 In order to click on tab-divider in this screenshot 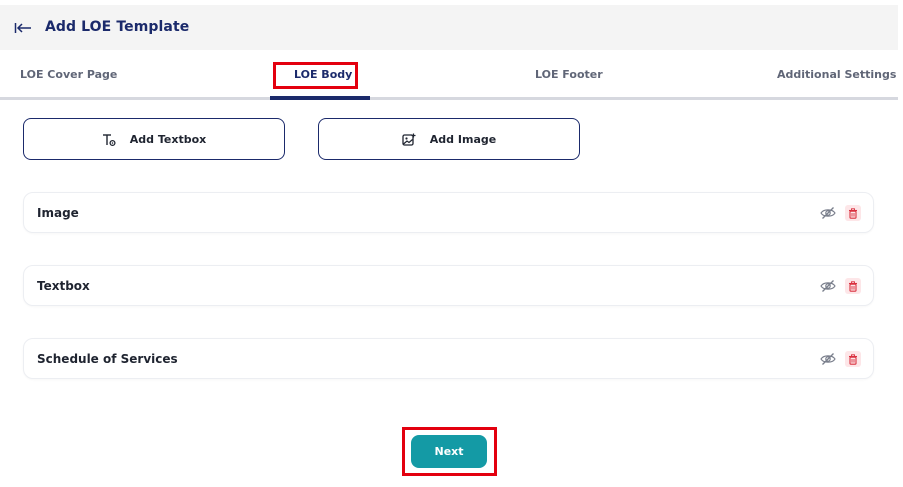, I will do `click(449, 98)`.